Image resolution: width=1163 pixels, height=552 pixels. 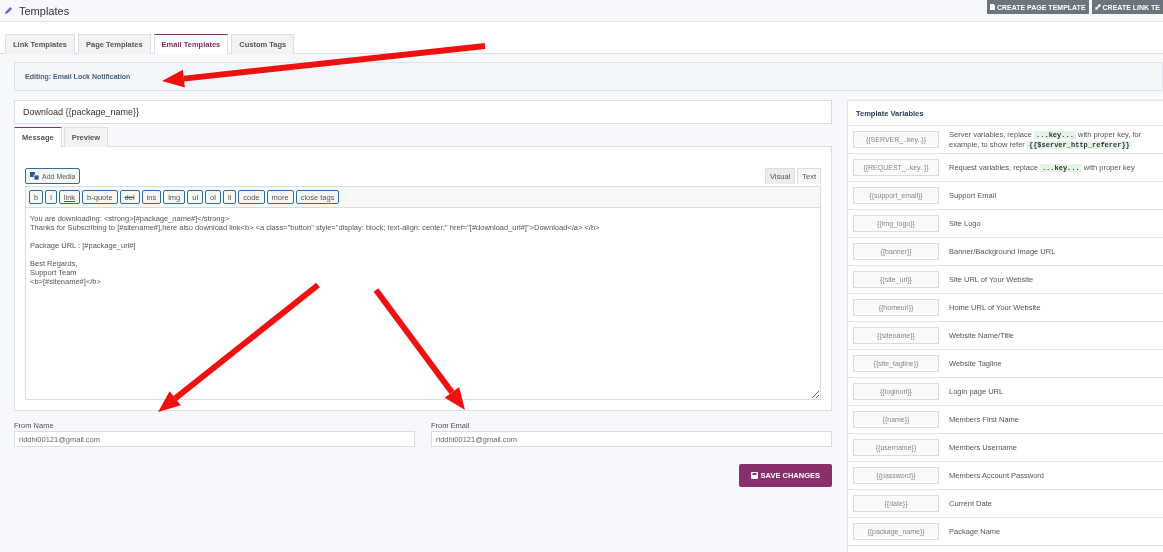 What do you see at coordinates (992, 7) in the screenshot?
I see `file-icon` at bounding box center [992, 7].